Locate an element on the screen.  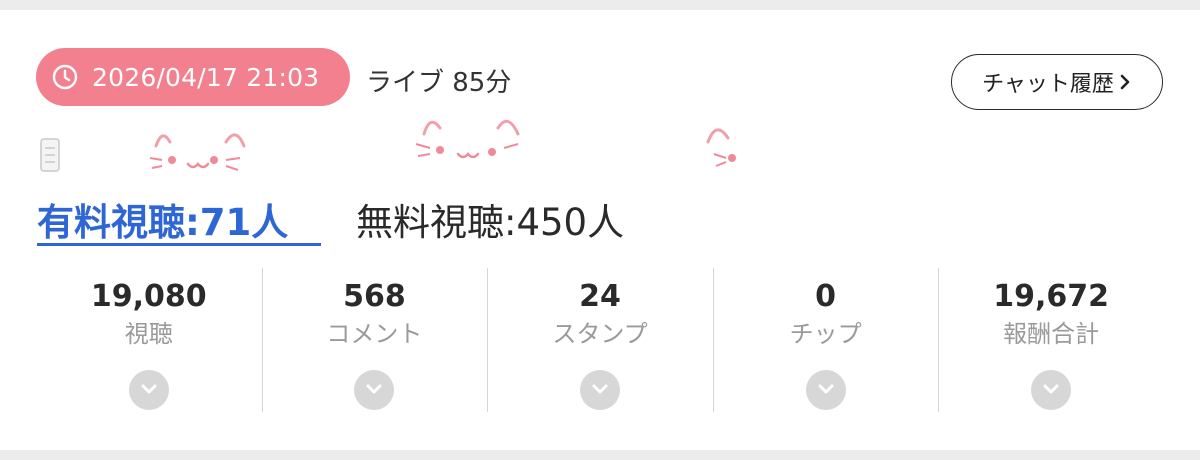
chevron-right-icon is located at coordinates (1125, 82).